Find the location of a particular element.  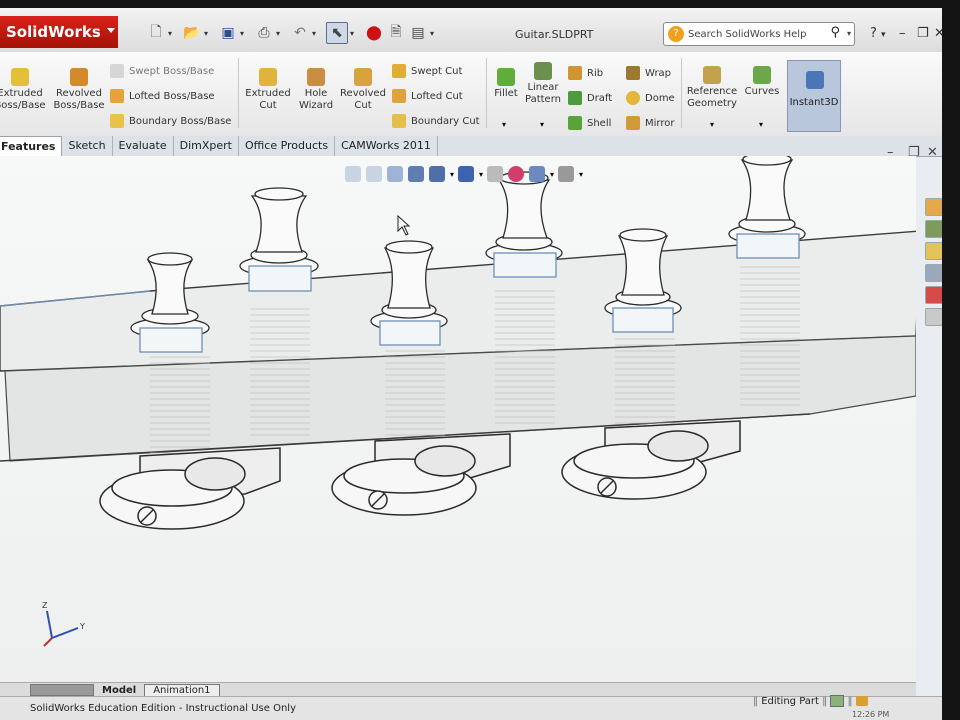

design-library-icon is located at coordinates (933, 229).